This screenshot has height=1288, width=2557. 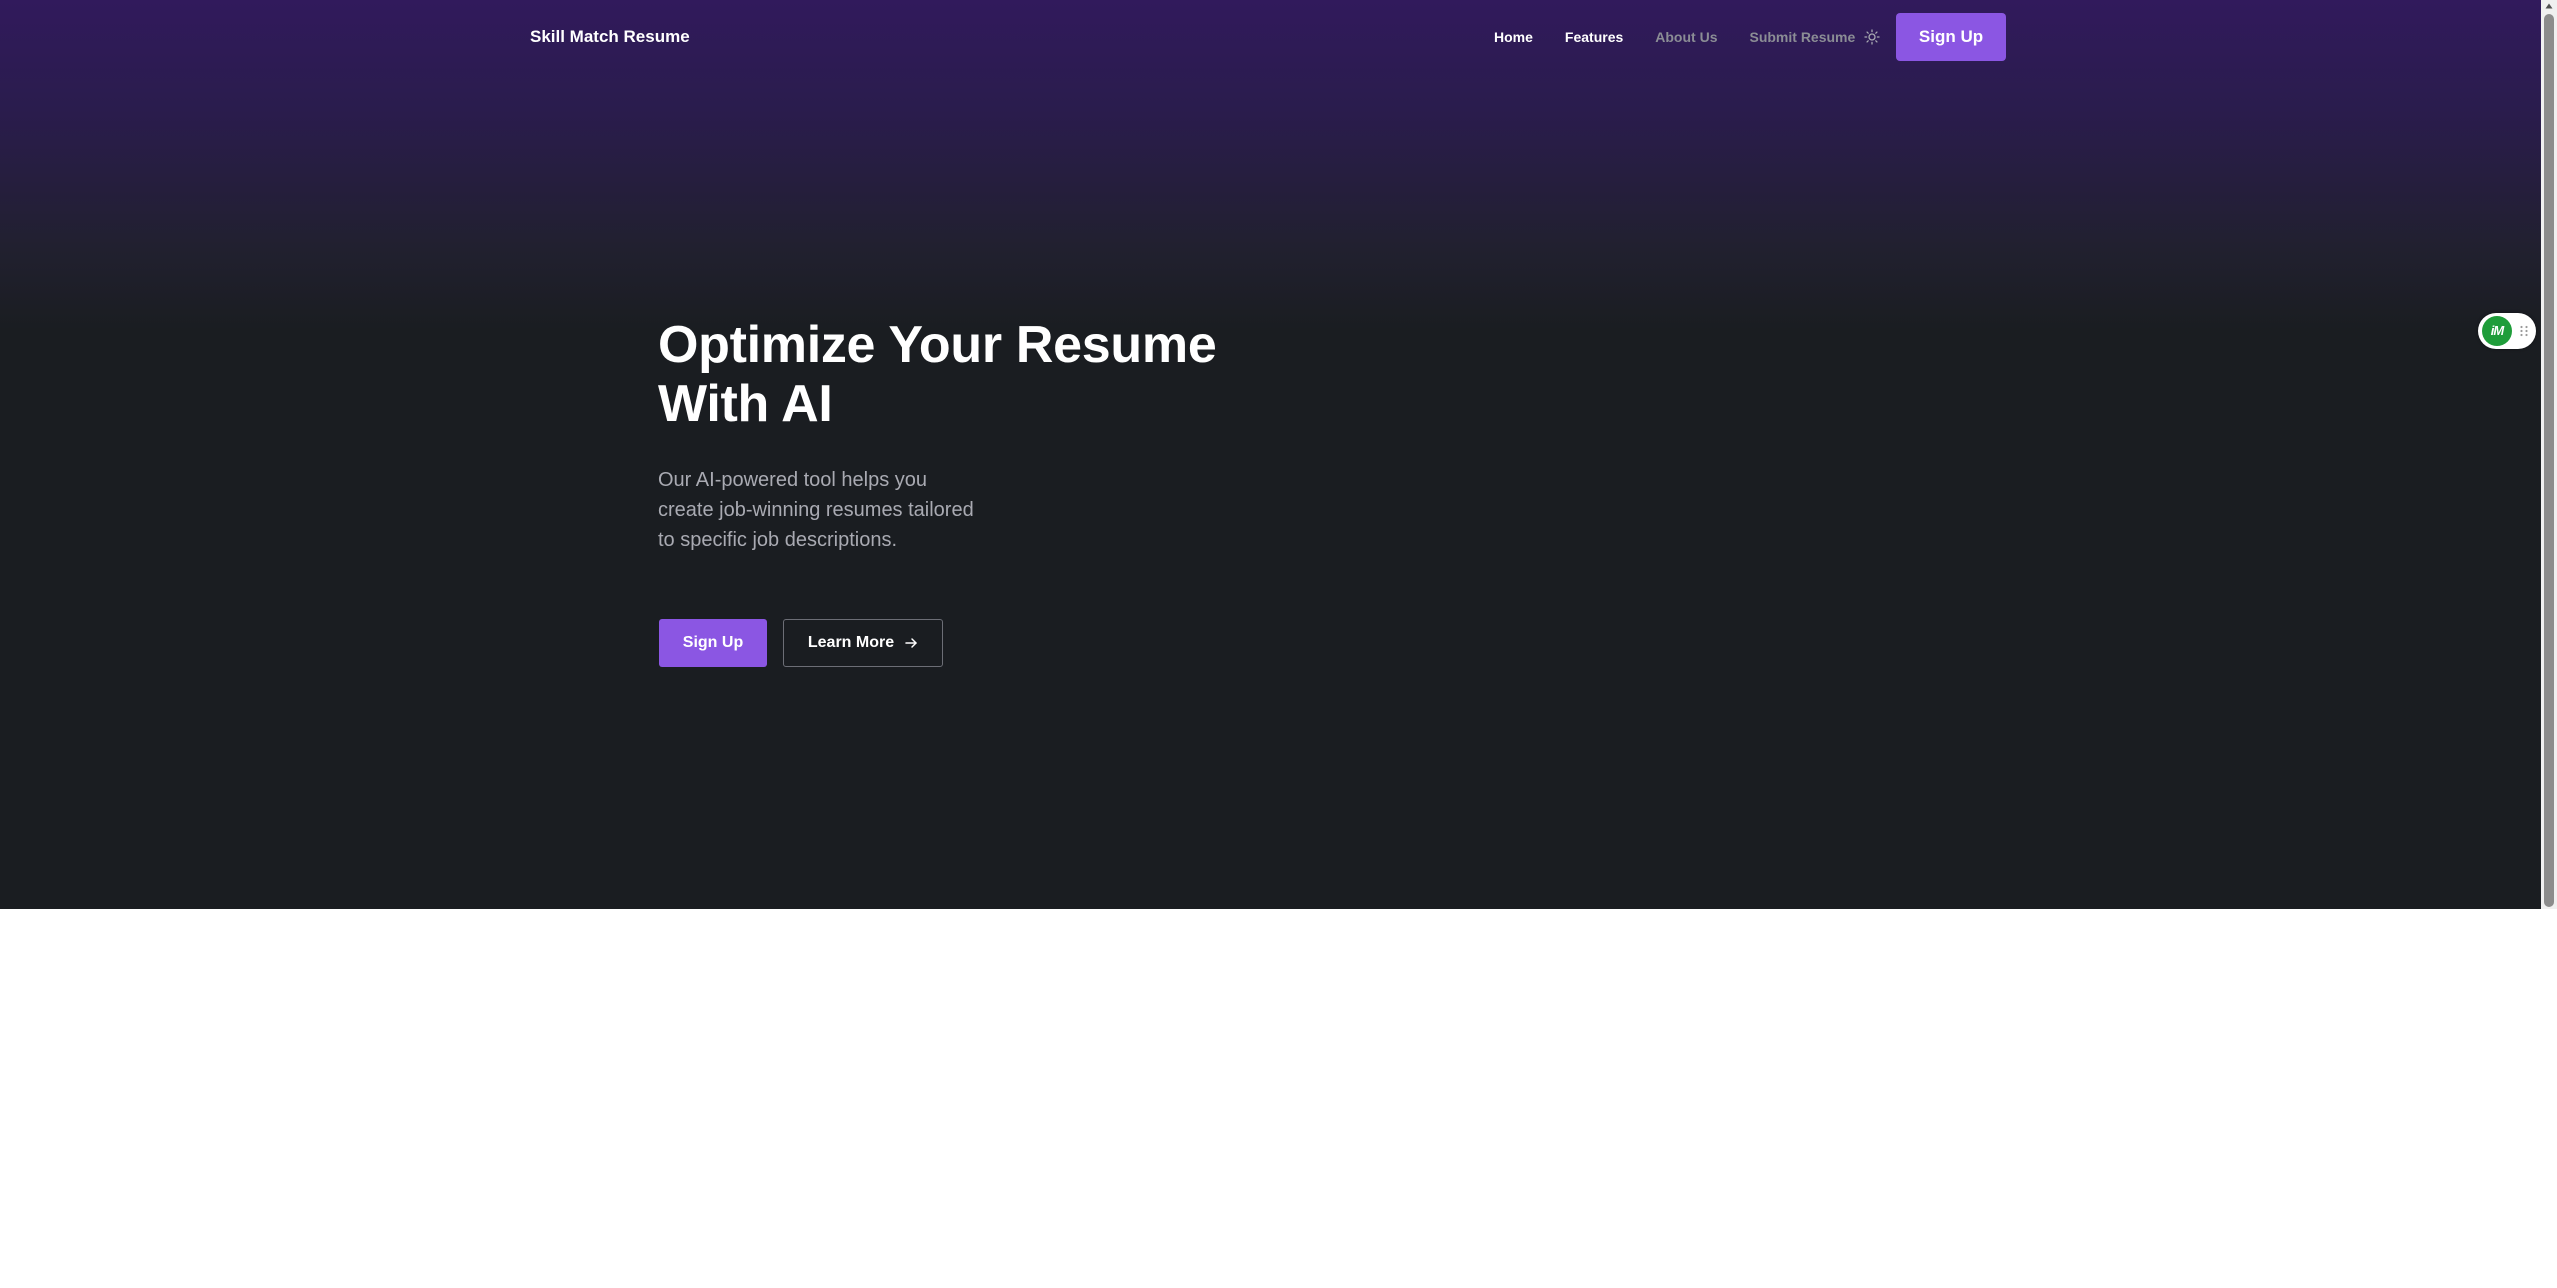 I want to click on learn-more-button: Learn More, so click(x=863, y=643).